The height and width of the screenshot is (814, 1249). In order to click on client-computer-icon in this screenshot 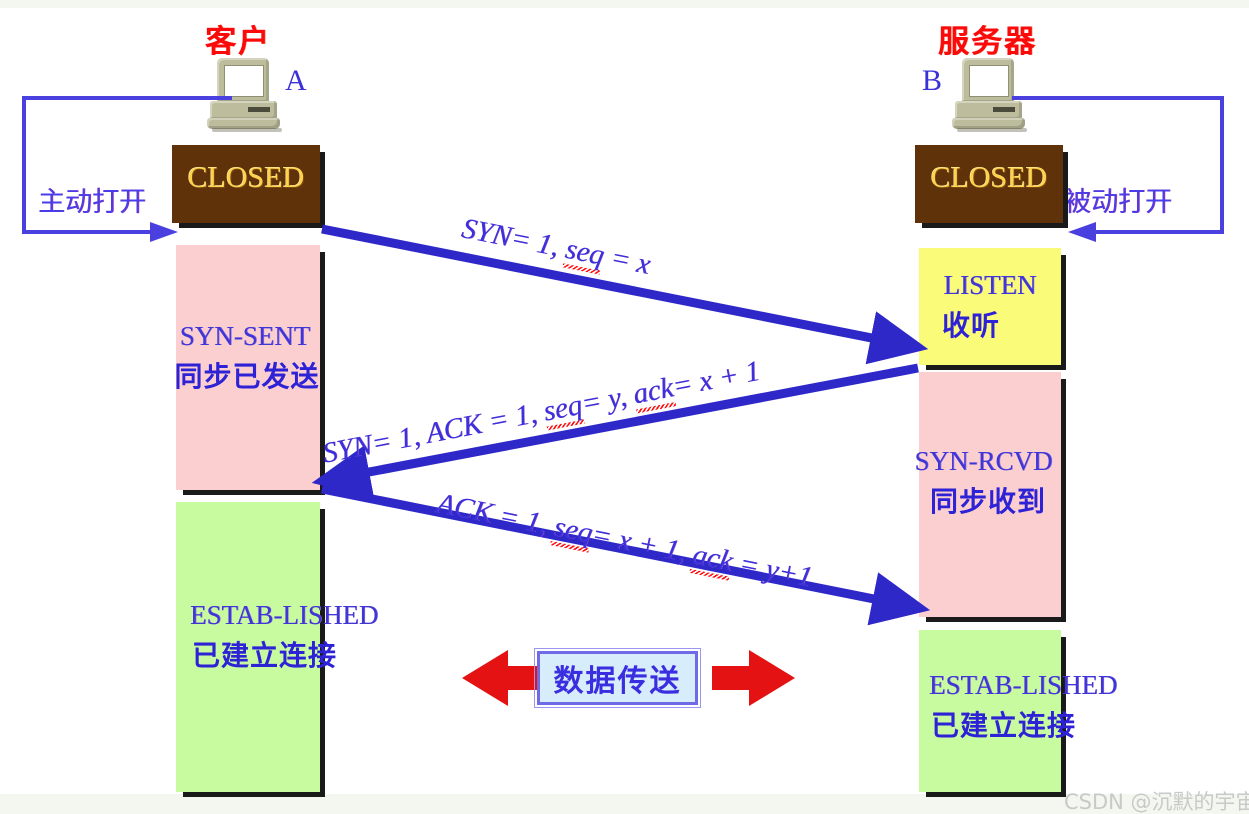, I will do `click(246, 95)`.